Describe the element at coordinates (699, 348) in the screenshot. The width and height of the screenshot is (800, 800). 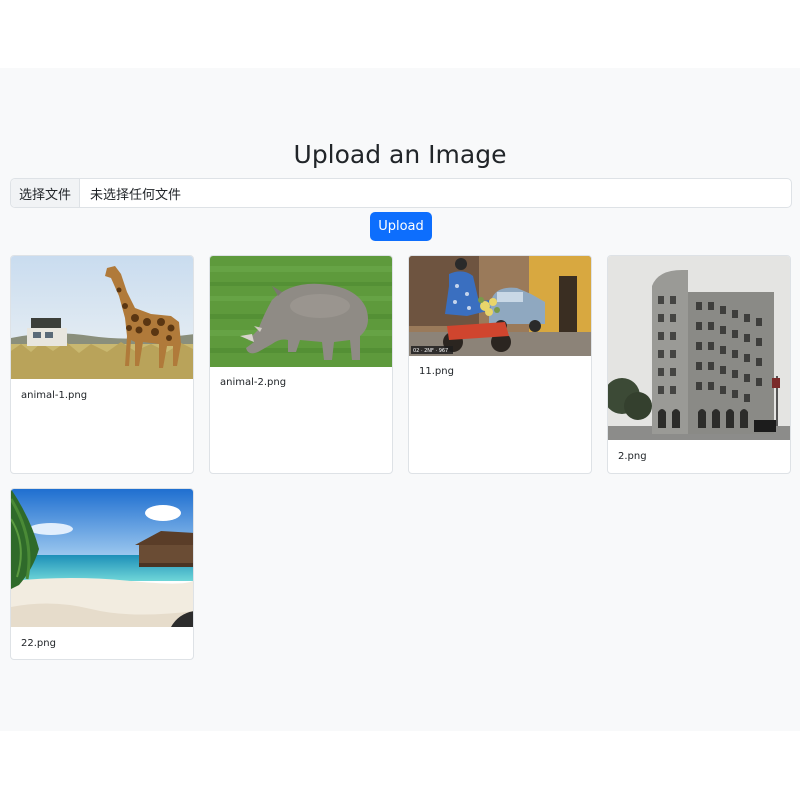
I see `image-thumbnail-building` at that location.